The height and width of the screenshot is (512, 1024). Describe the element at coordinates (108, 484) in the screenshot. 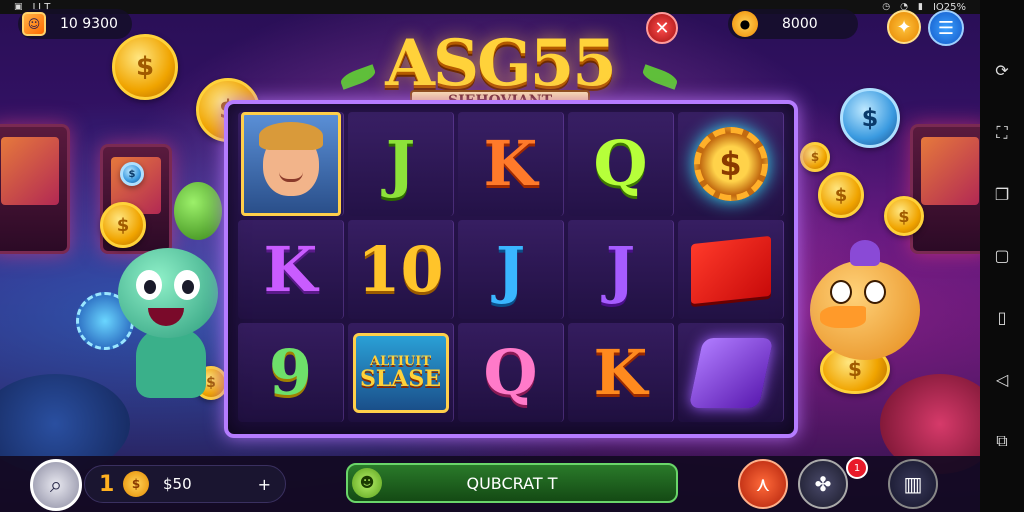

I see `bet-decrease-button: 1` at that location.